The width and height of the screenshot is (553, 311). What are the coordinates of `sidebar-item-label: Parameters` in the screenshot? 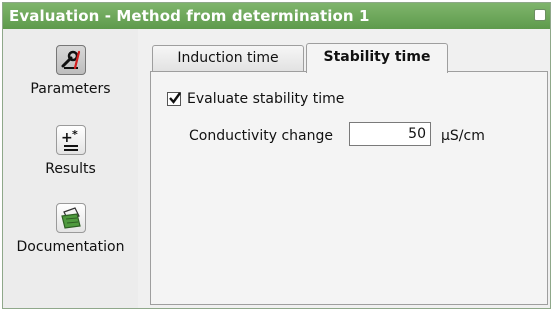 It's located at (70, 89).